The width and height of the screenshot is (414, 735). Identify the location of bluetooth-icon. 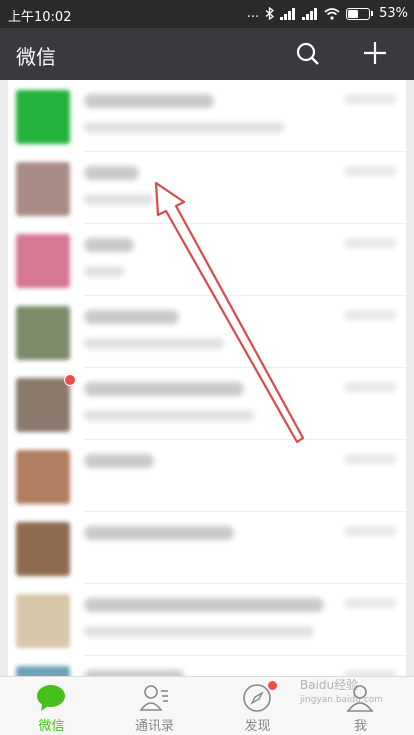
(270, 13).